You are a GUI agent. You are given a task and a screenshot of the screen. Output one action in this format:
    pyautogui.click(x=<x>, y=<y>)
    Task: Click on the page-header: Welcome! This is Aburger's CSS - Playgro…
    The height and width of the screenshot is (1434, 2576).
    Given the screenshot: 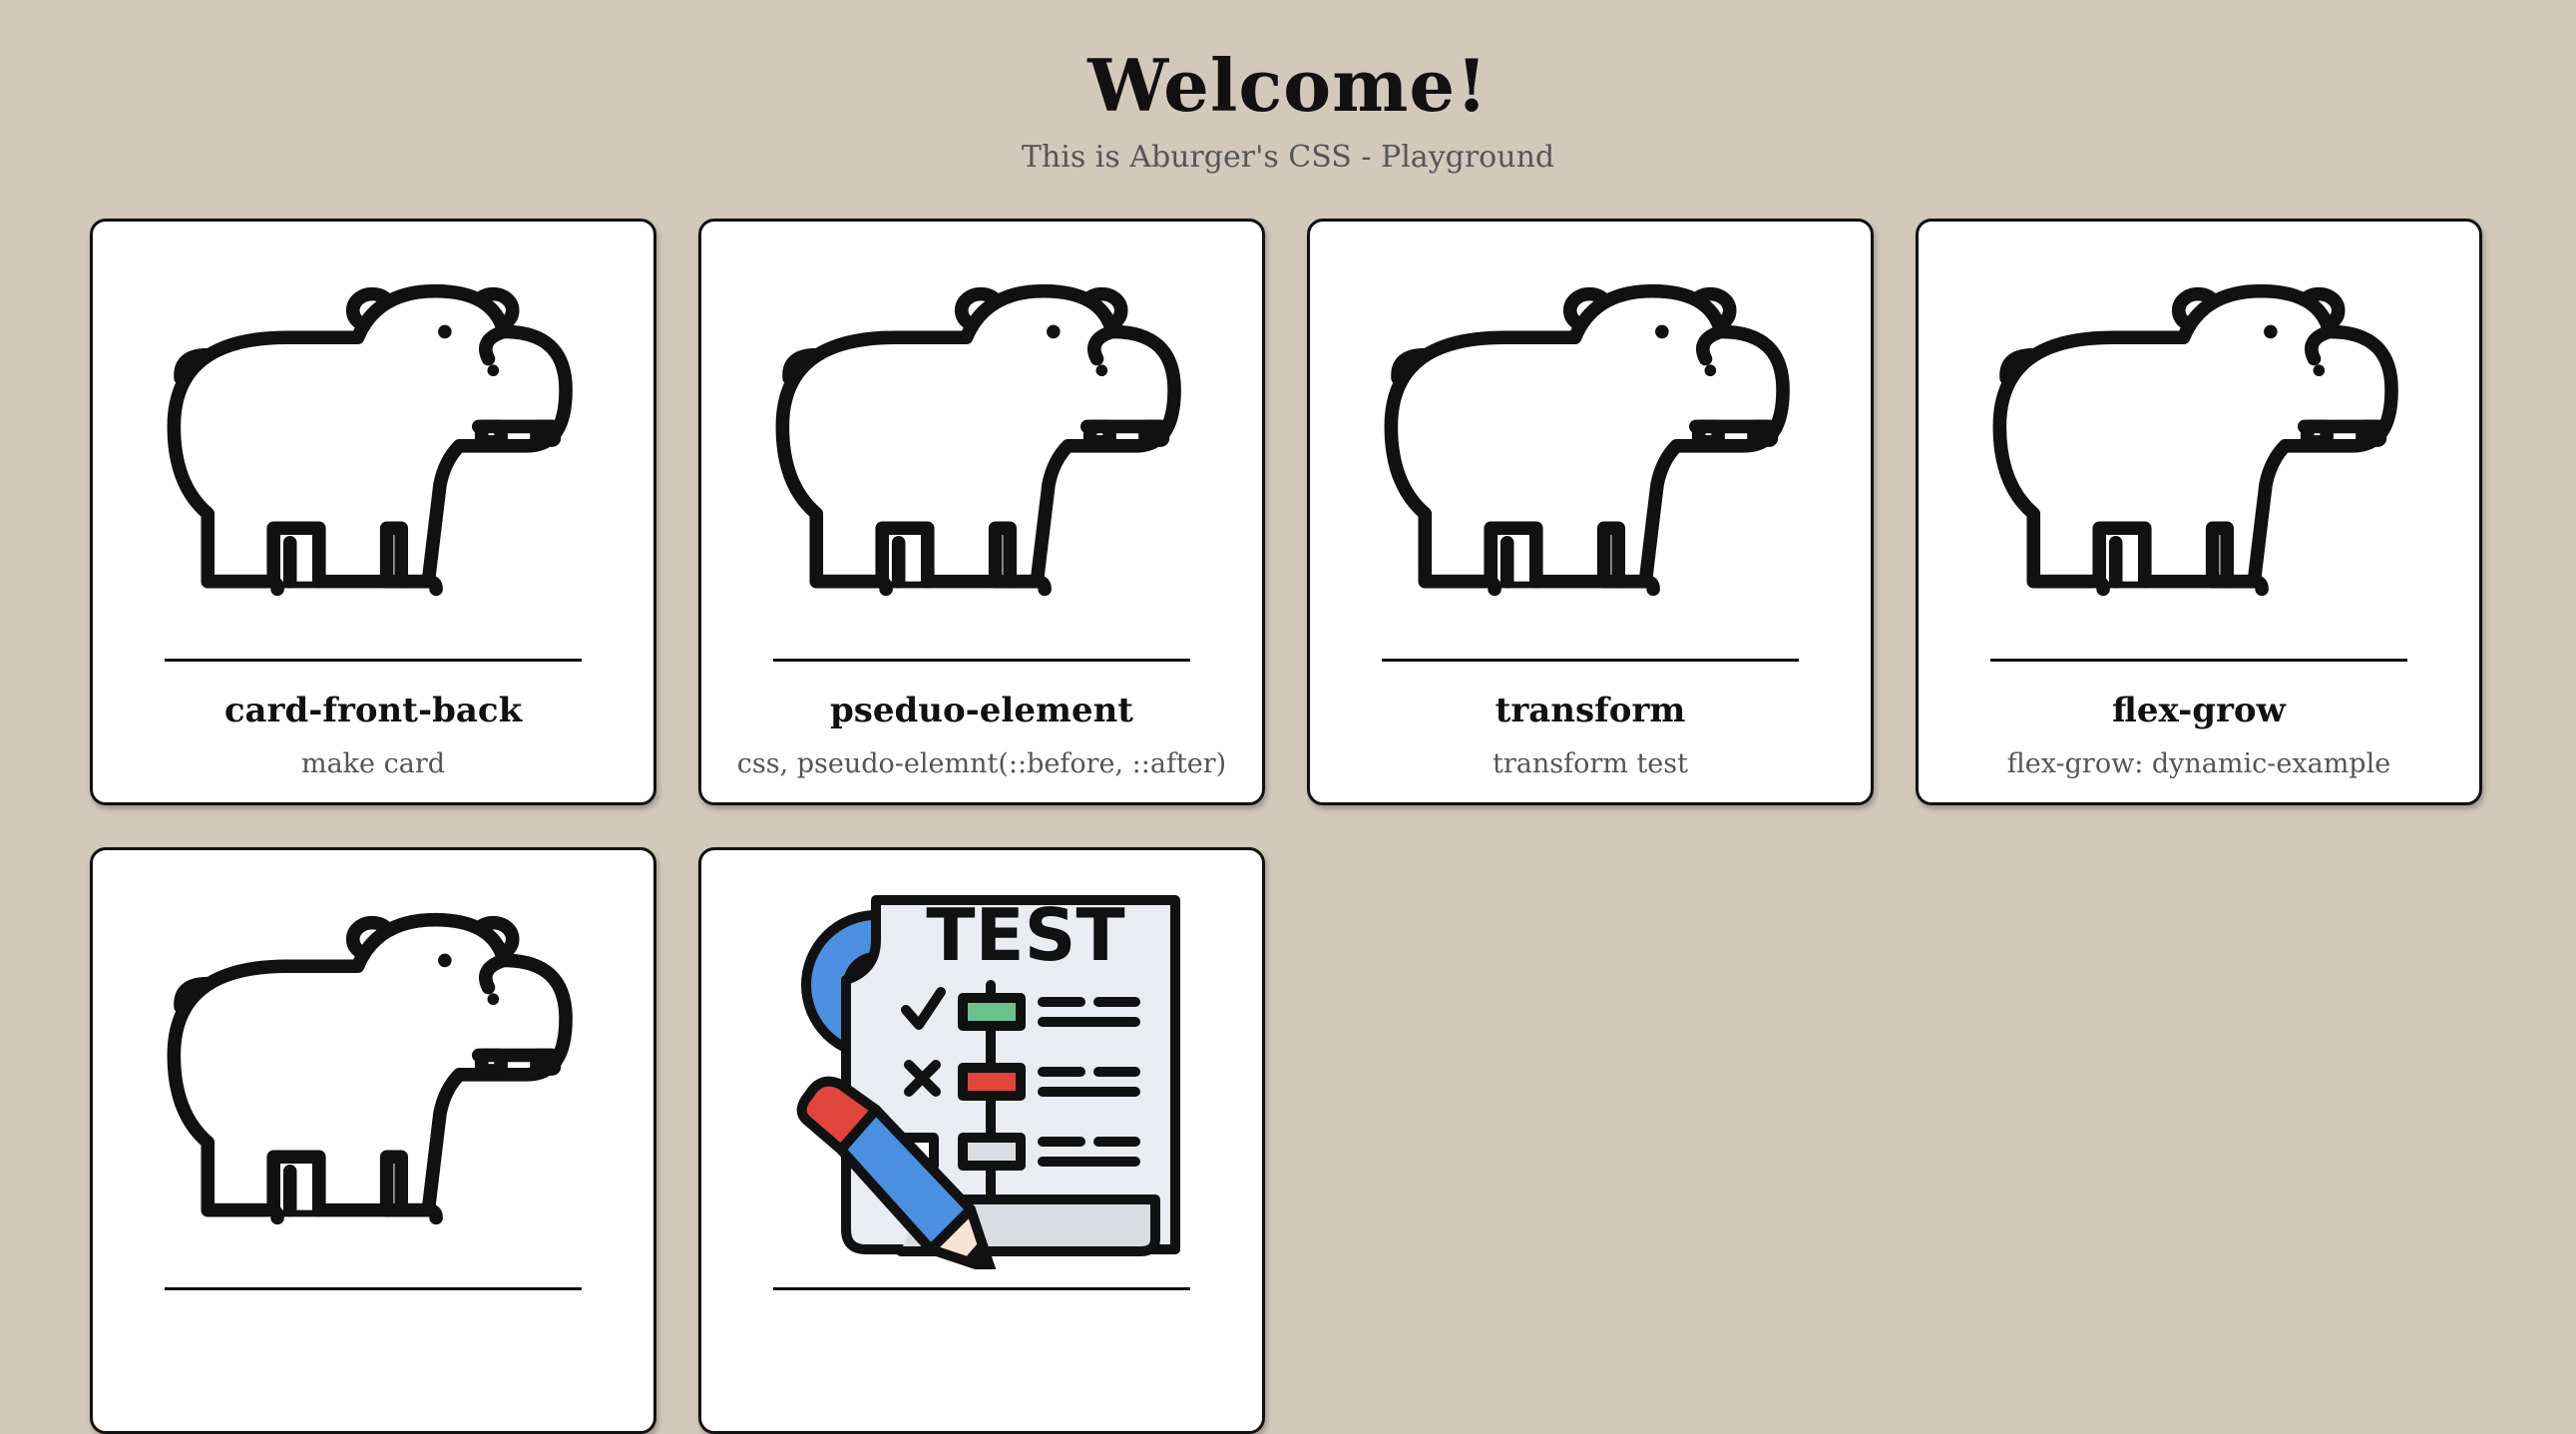 What is the action you would take?
    pyautogui.click(x=1288, y=88)
    